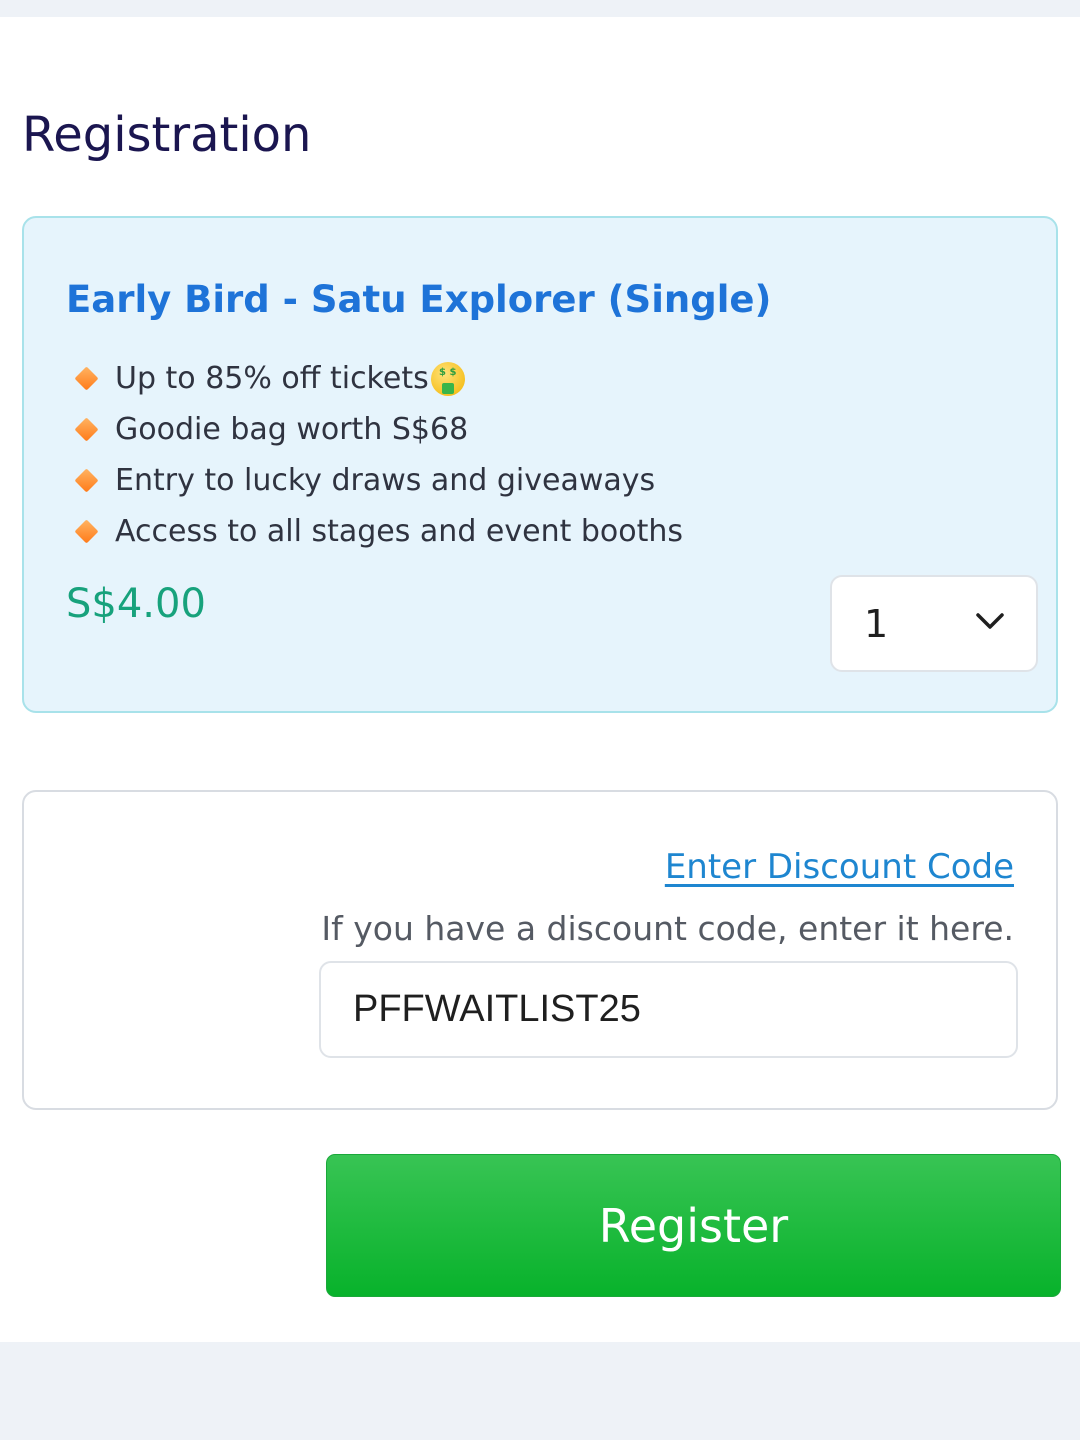  Describe the element at coordinates (876, 624) in the screenshot. I see `quantity-value: 1` at that location.